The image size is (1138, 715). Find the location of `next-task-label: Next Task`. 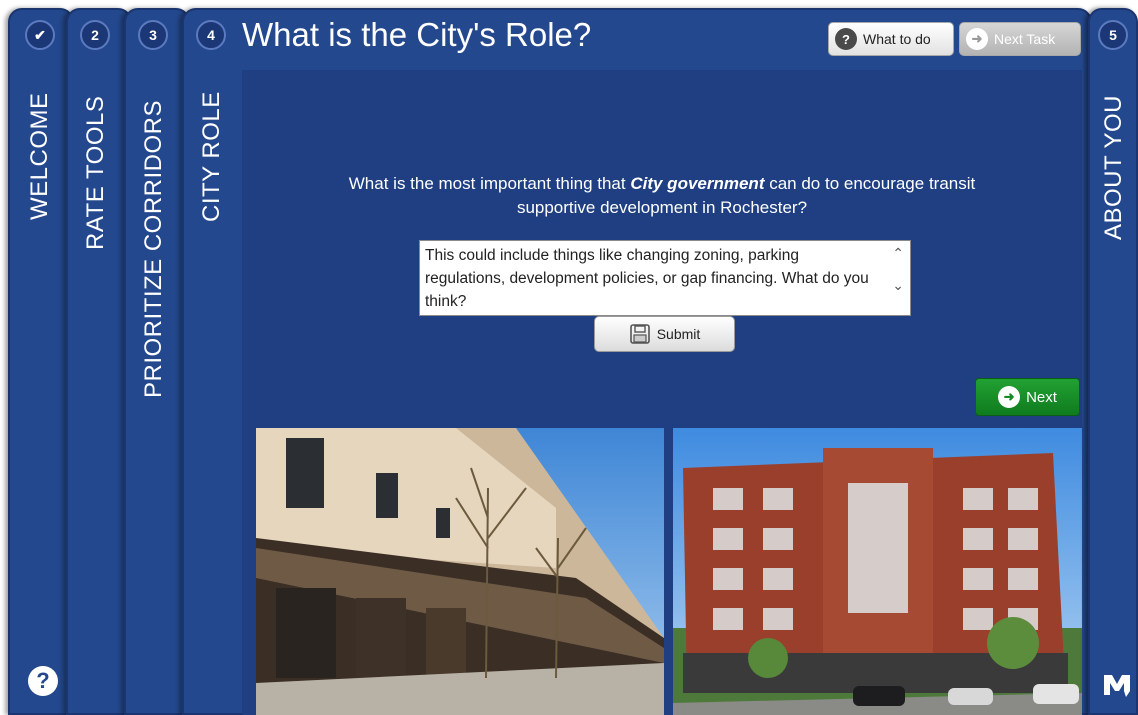

next-task-label: Next Task is located at coordinates (1025, 39).